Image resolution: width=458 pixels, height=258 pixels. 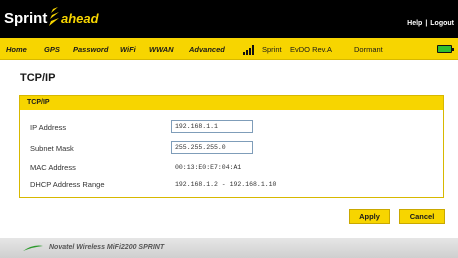 I want to click on nav-advanced: Advanced, so click(x=207, y=49).